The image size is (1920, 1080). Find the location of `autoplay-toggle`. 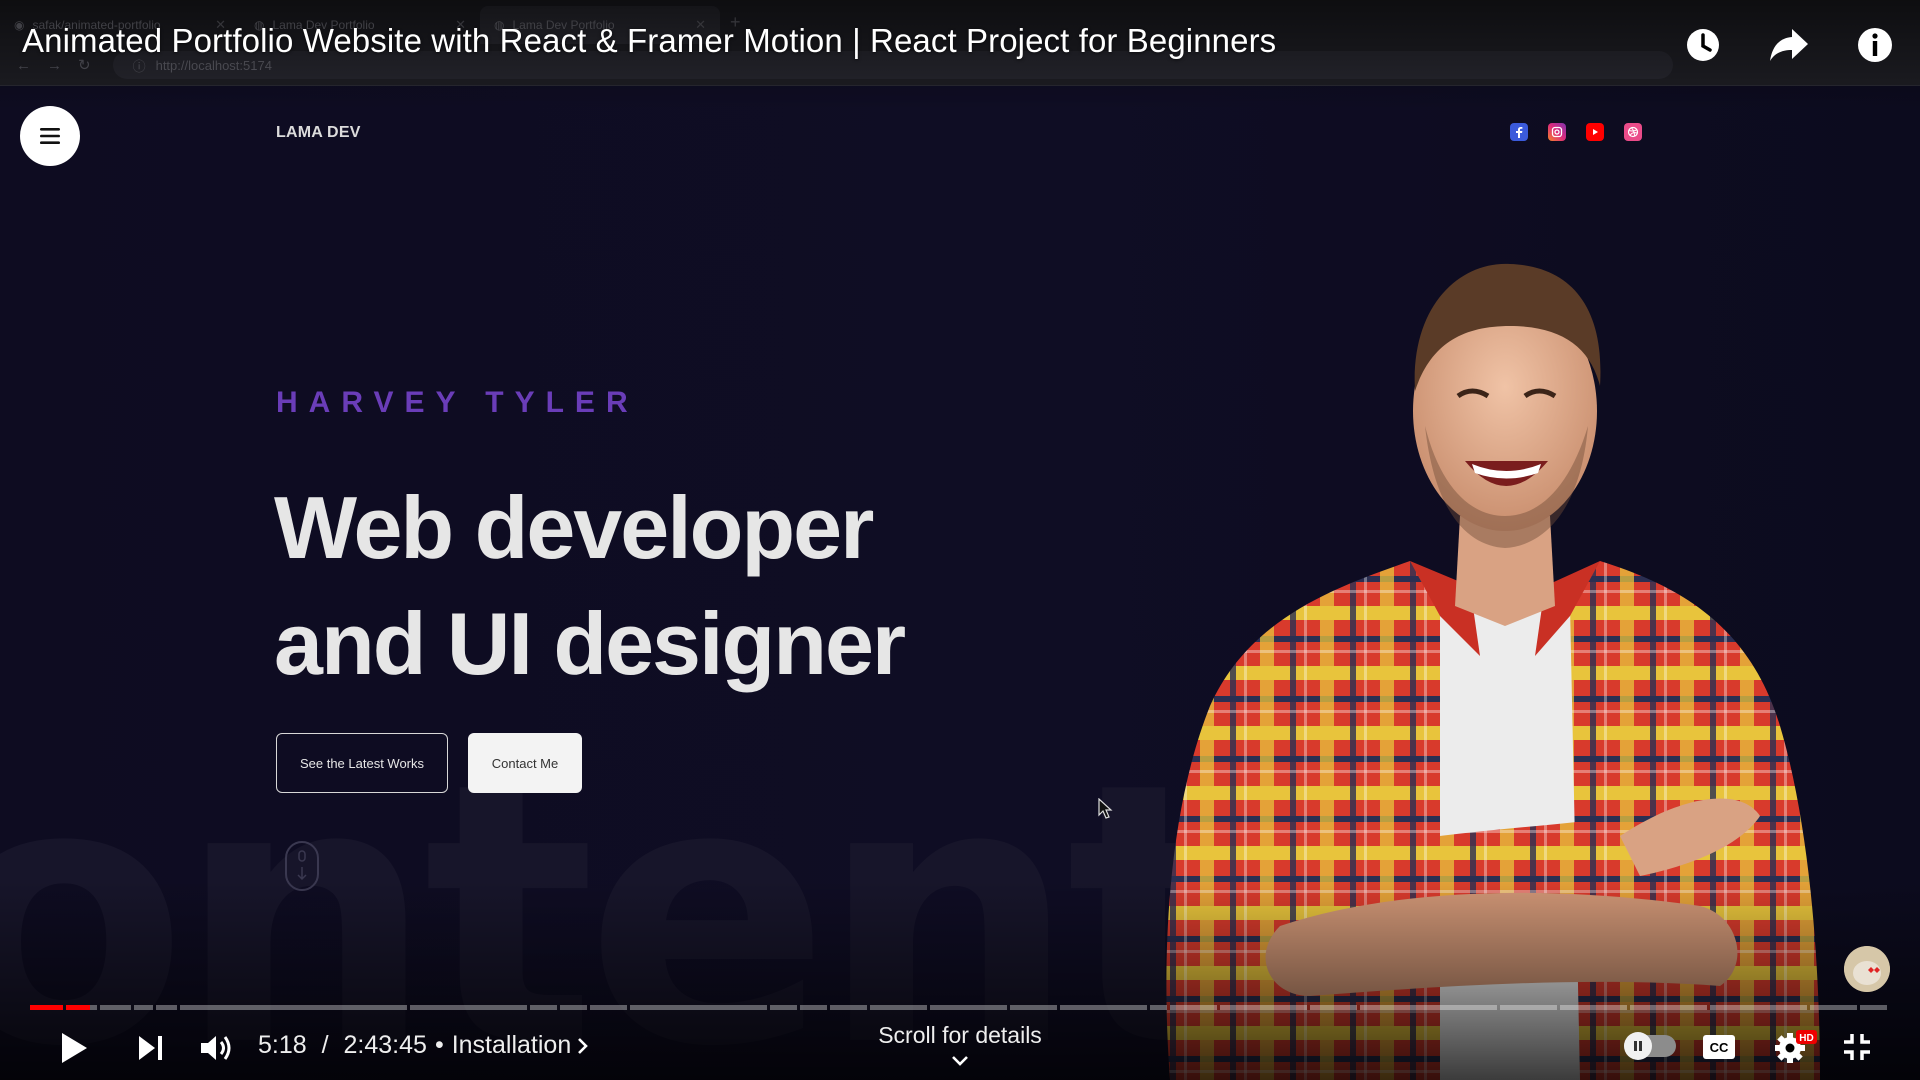

autoplay-toggle is located at coordinates (1650, 1046).